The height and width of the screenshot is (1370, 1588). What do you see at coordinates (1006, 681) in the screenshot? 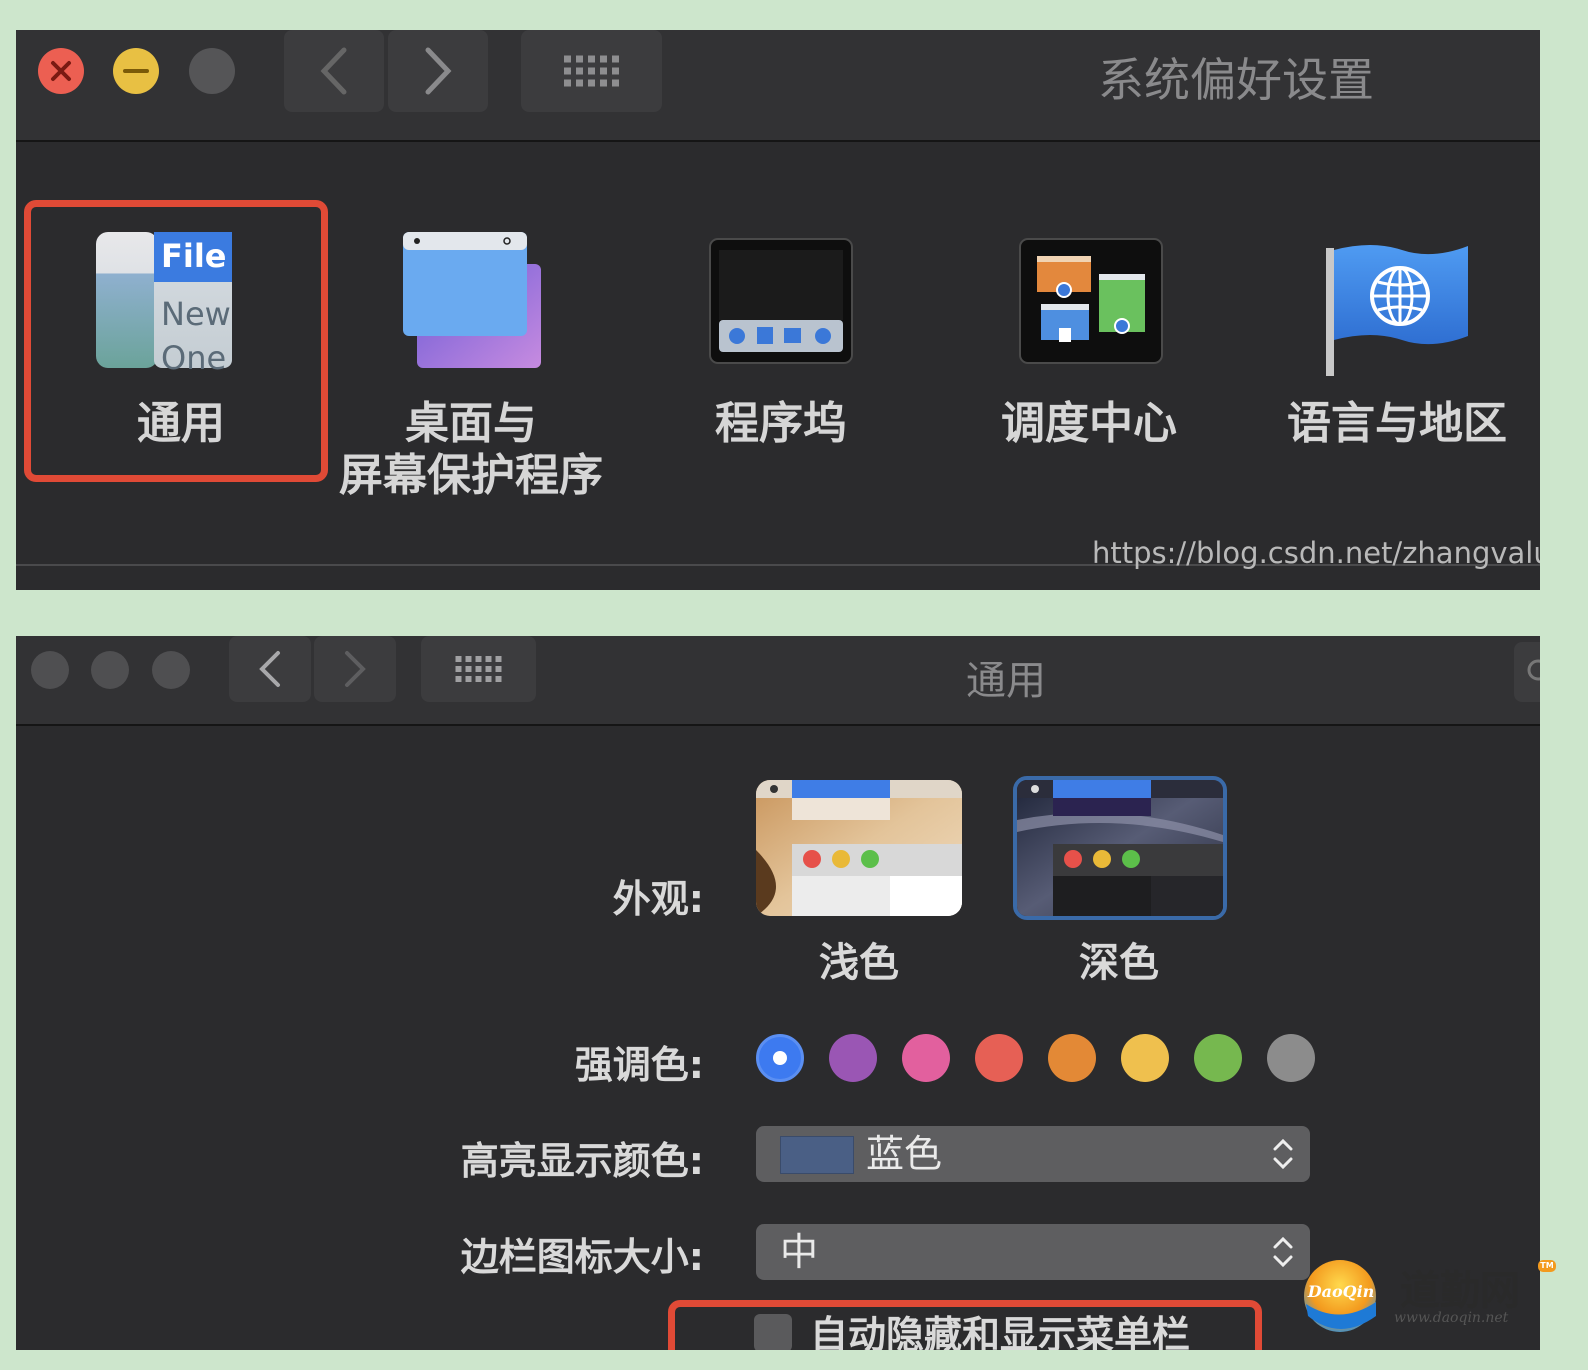
I see `window-title: 通用` at bounding box center [1006, 681].